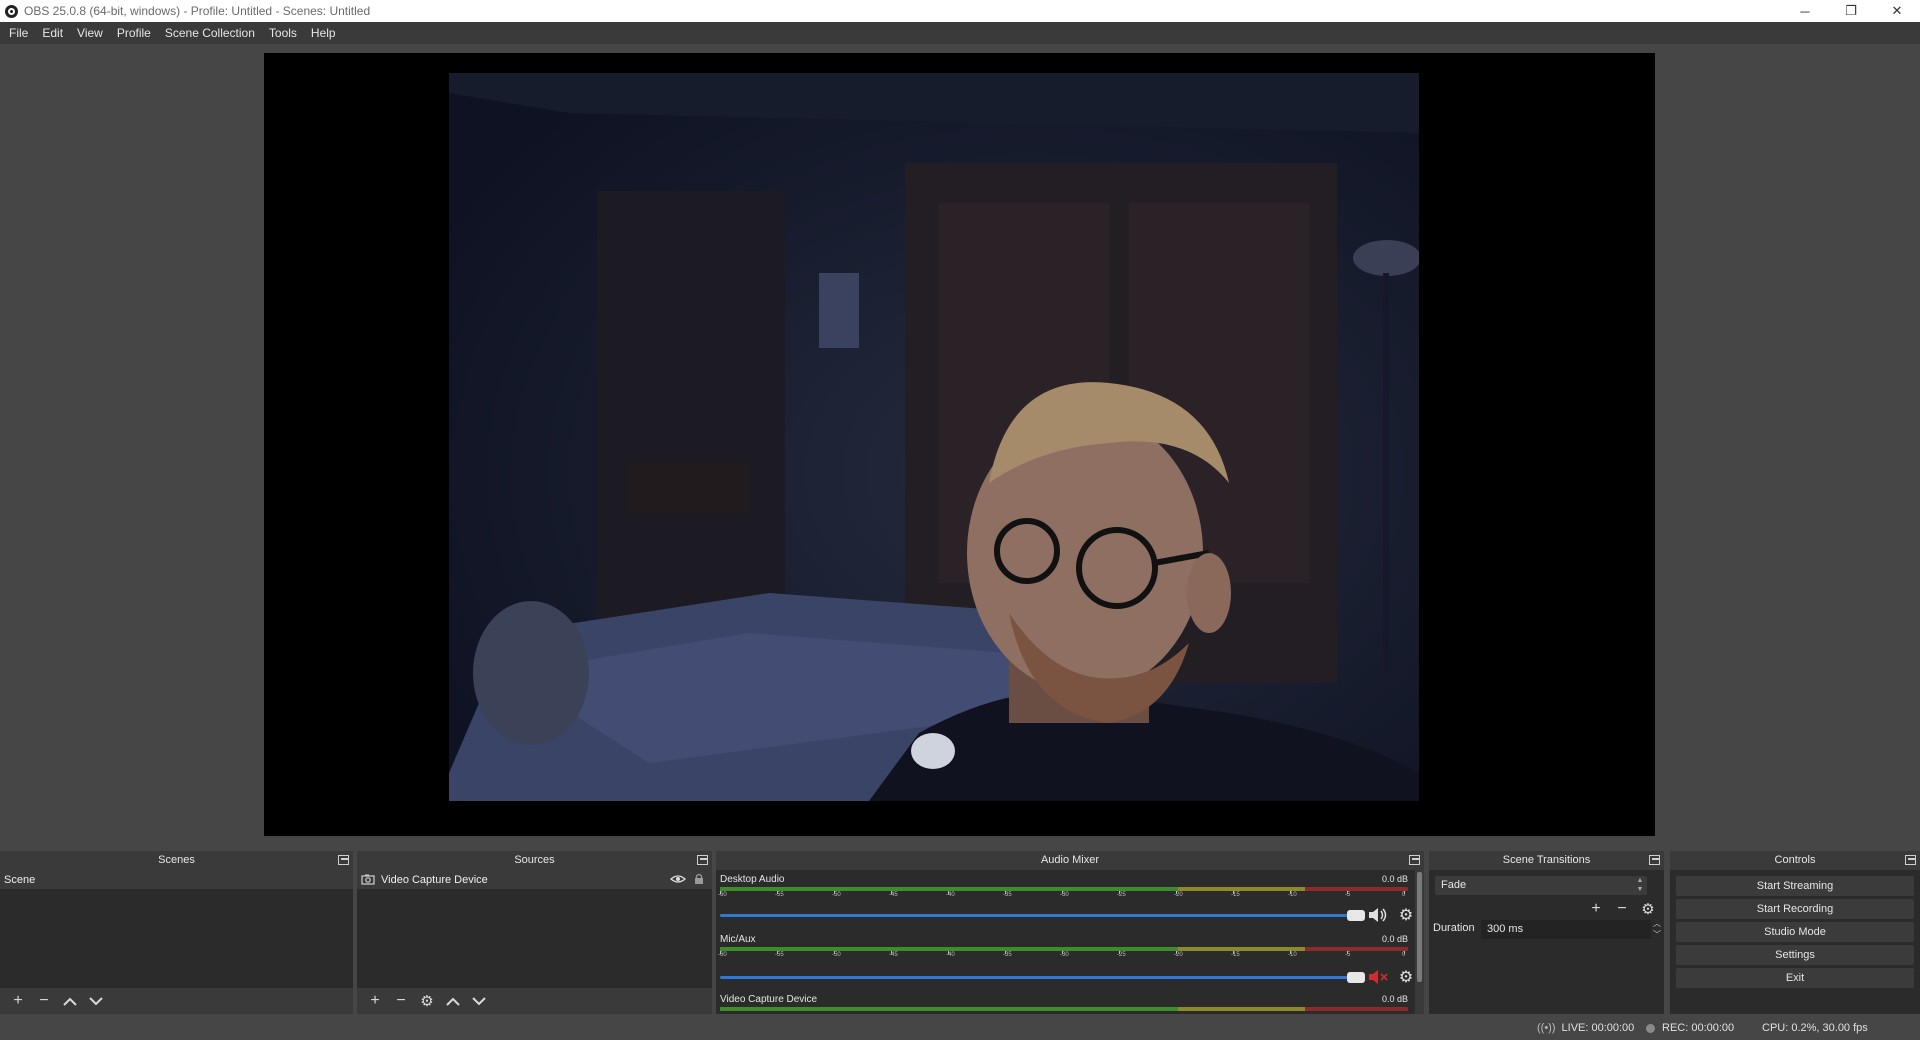 Image resolution: width=1920 pixels, height=1040 pixels. I want to click on duration-value: 300 ms, so click(1505, 929).